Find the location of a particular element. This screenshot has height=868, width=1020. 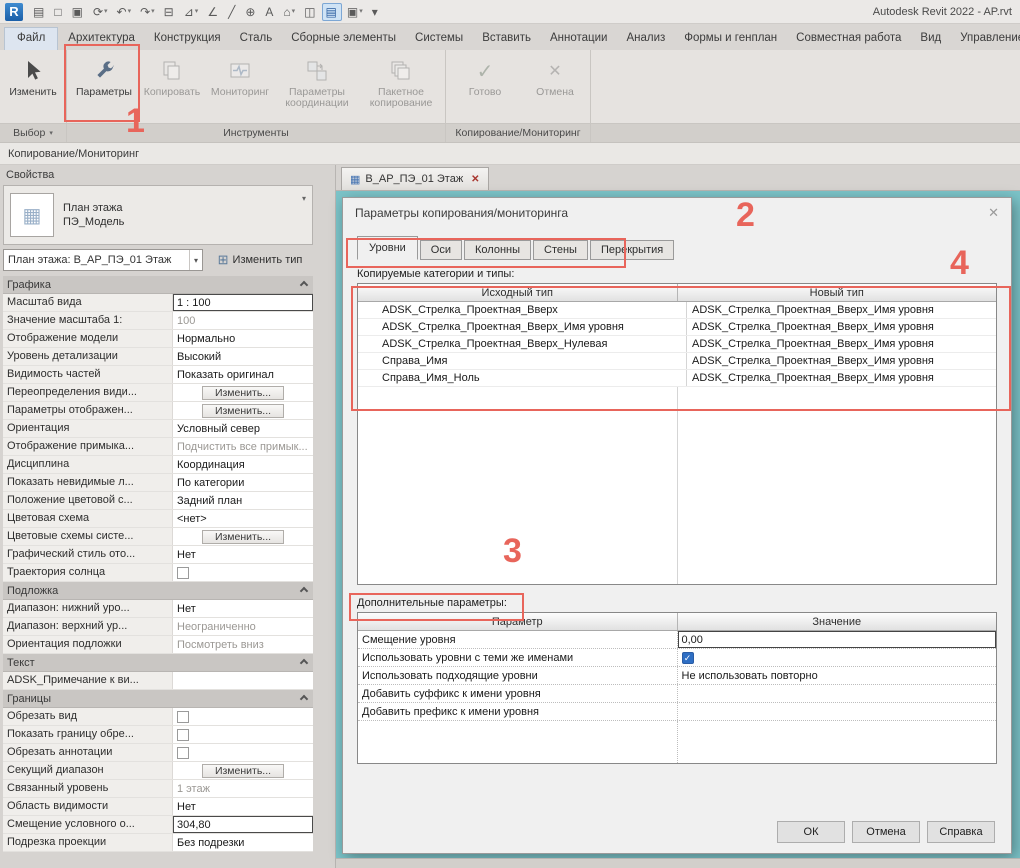

column-new-type: Новый тип is located at coordinates (836, 292).